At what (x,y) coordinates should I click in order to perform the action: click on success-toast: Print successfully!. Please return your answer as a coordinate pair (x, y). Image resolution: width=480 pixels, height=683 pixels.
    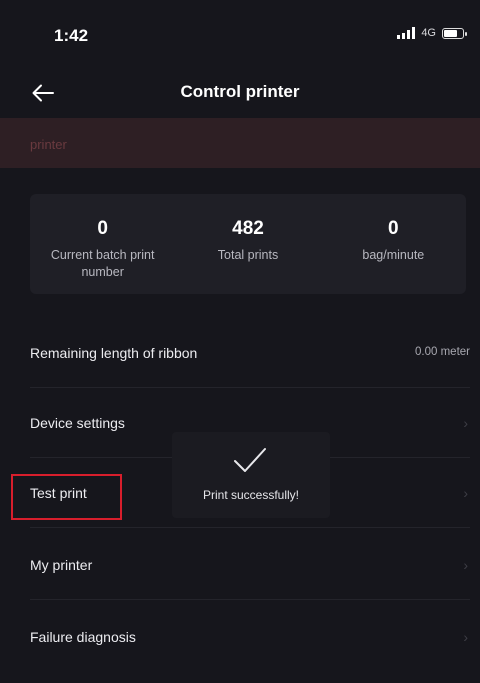
    Looking at the image, I should click on (251, 475).